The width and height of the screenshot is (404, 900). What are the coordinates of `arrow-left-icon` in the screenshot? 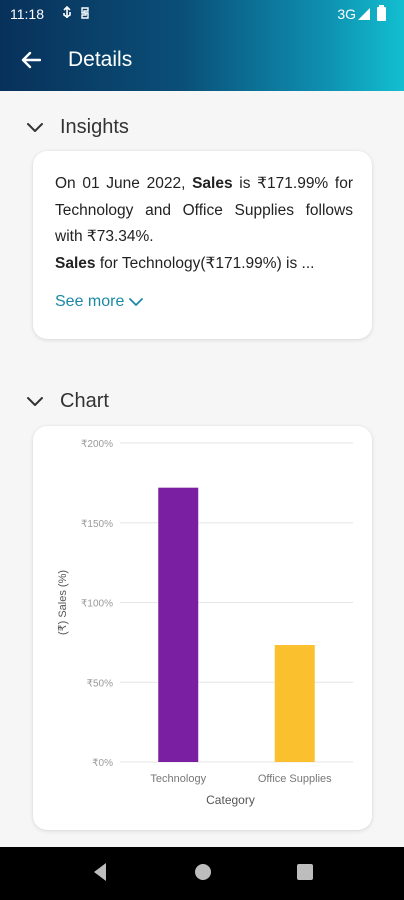 It's located at (31, 60).